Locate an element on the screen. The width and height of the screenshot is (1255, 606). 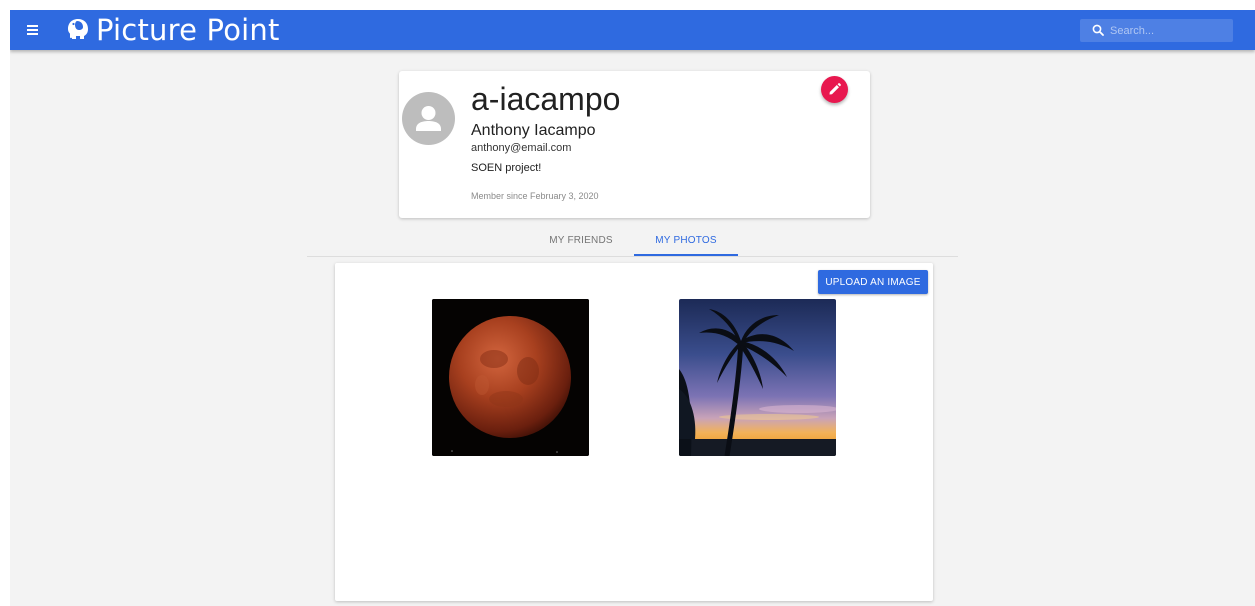
app-bar: Picture Point is located at coordinates (632, 30).